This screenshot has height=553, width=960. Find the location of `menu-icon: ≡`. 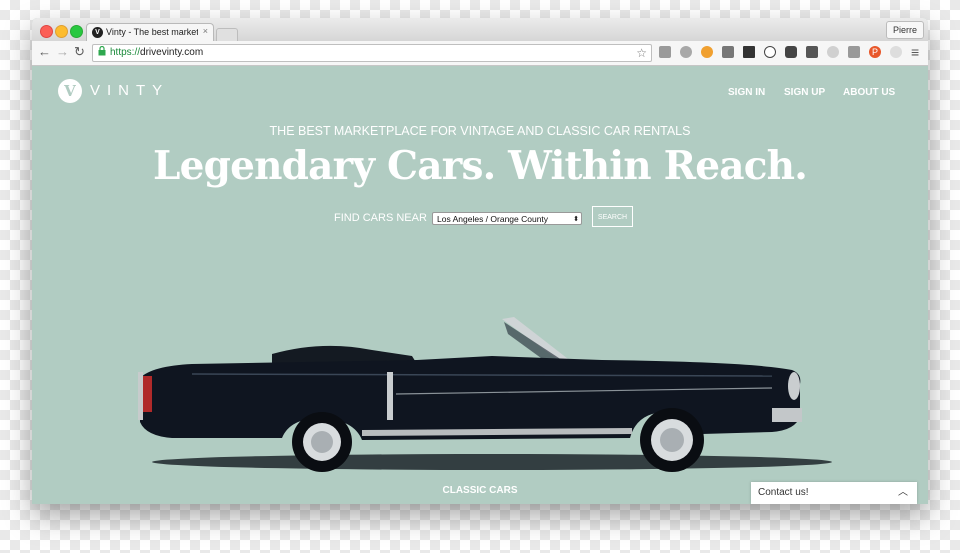

menu-icon: ≡ is located at coordinates (915, 52).